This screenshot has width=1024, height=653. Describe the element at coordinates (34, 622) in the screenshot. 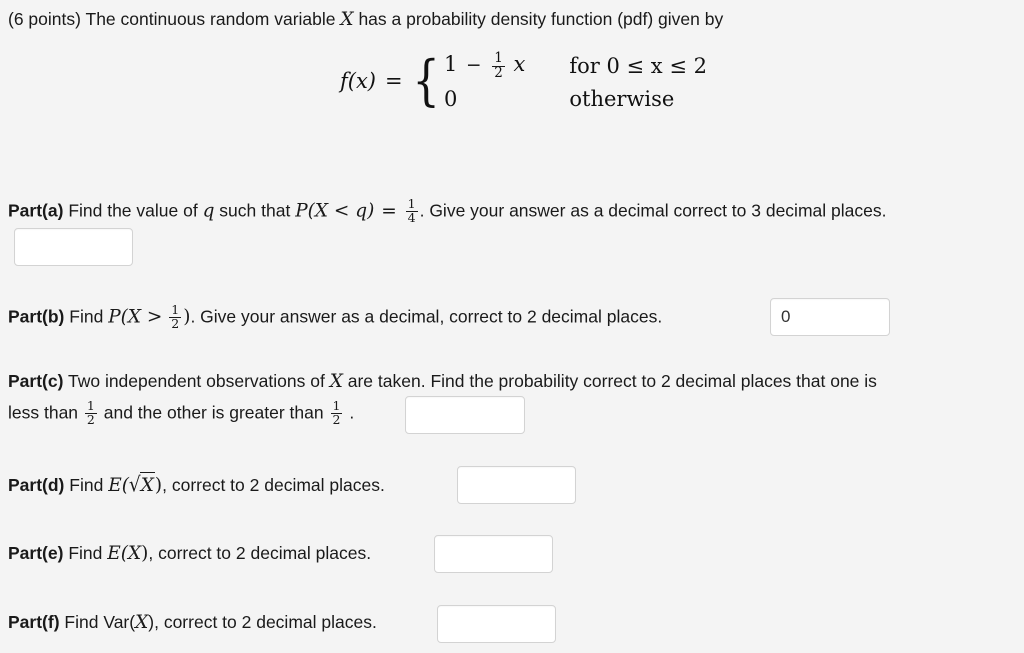

I see `part-f-label: Part(f)` at that location.